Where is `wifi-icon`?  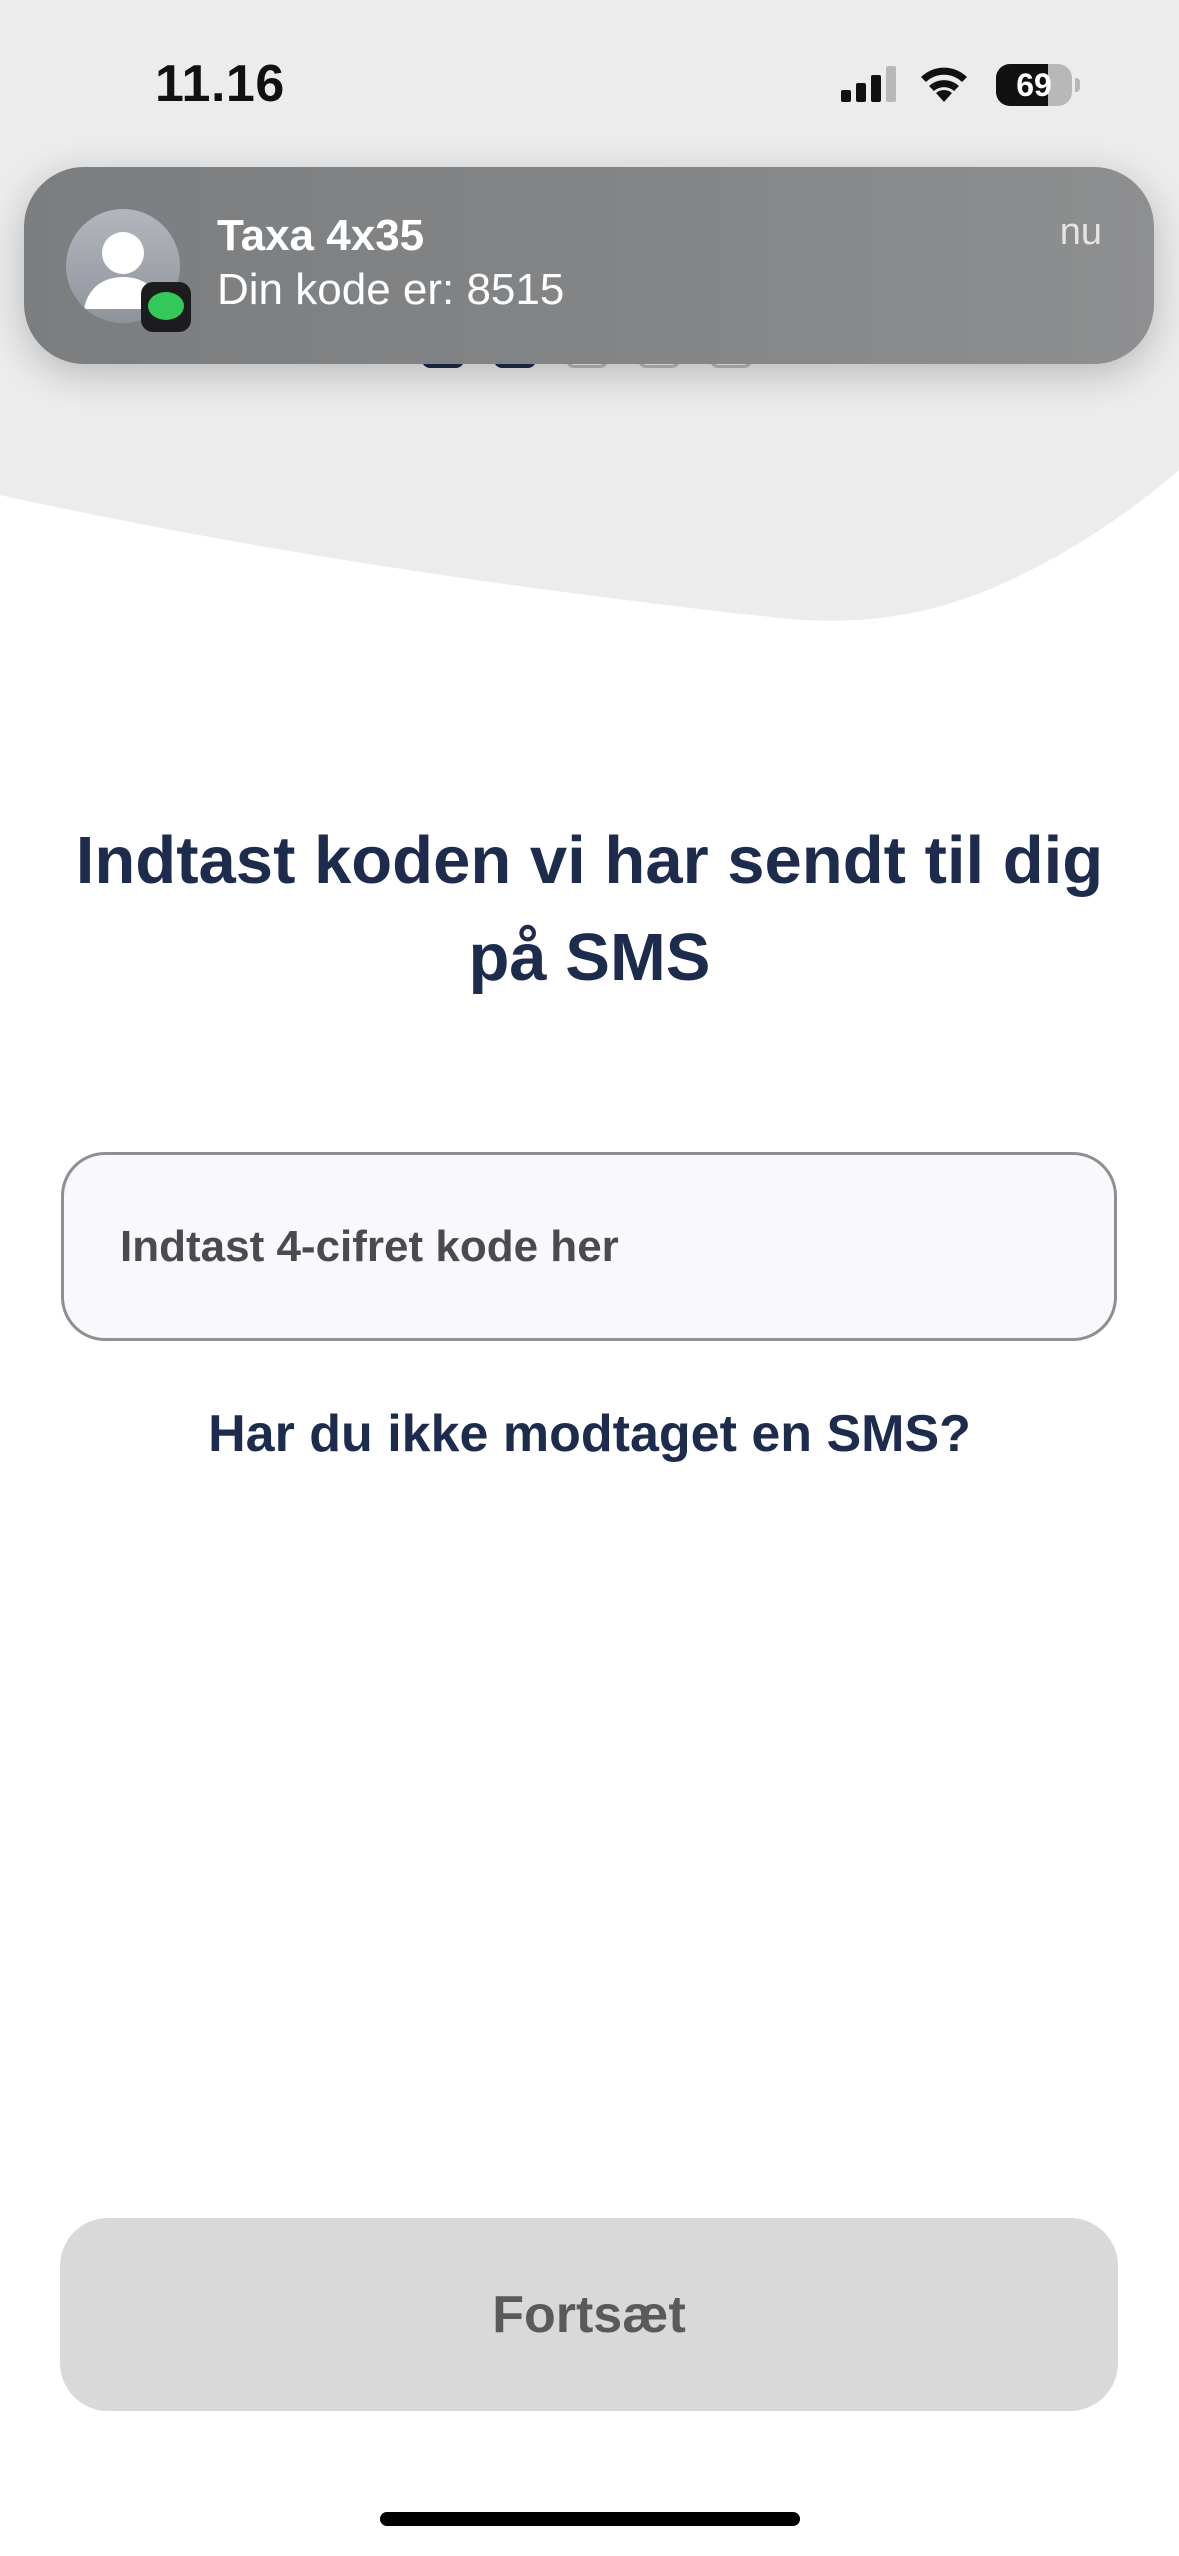
wifi-icon is located at coordinates (944, 84).